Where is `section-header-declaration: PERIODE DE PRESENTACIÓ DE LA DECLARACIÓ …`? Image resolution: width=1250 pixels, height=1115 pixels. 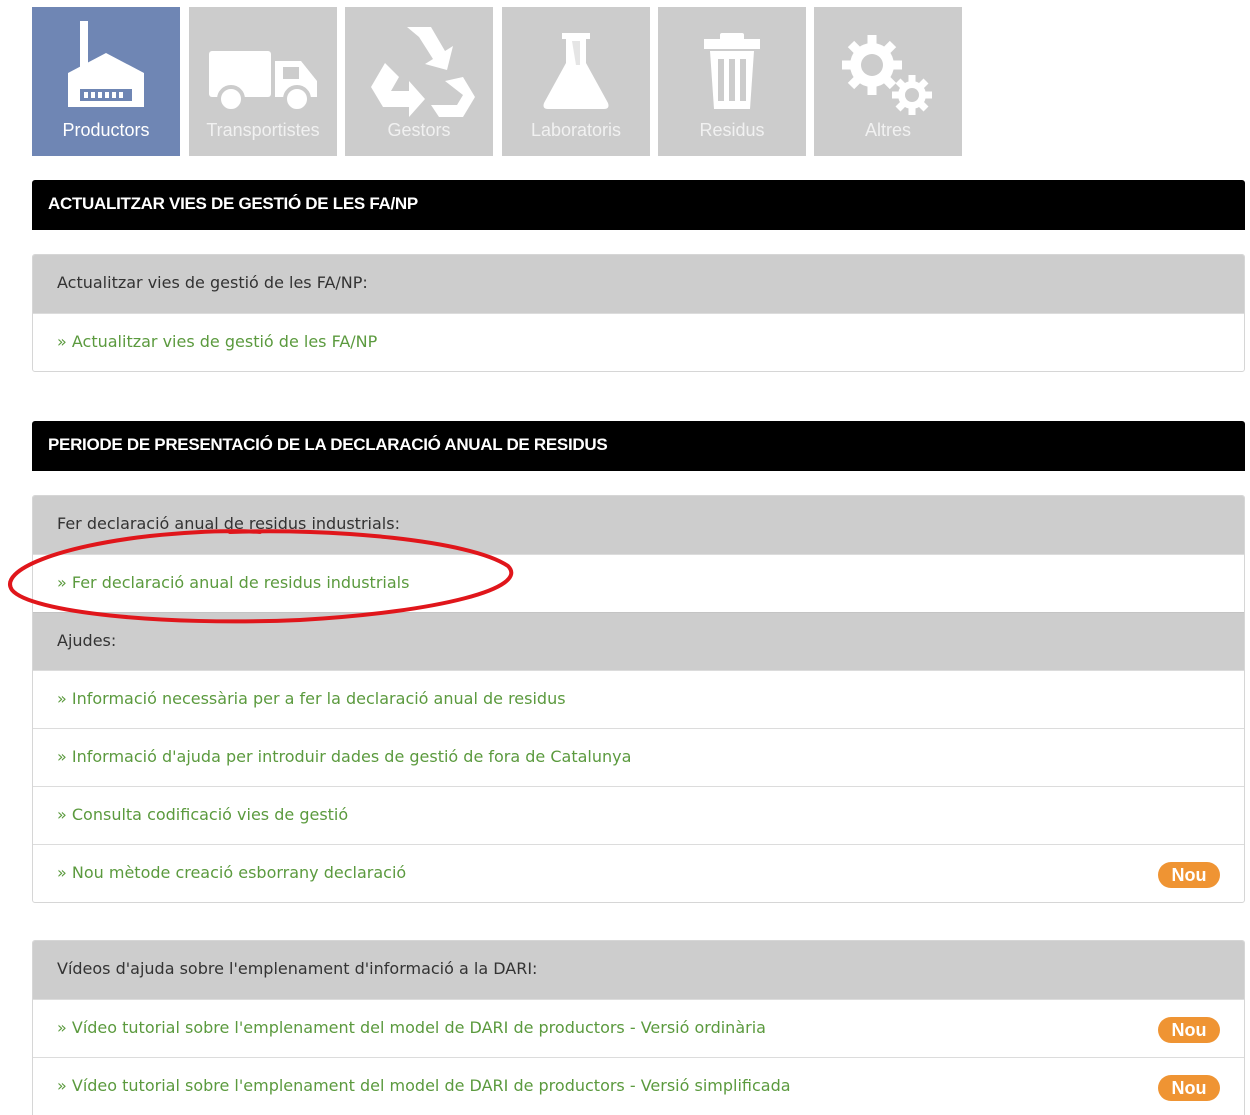
section-header-declaration: PERIODE DE PRESENTACIÓ DE LA DECLARACIÓ … is located at coordinates (638, 446).